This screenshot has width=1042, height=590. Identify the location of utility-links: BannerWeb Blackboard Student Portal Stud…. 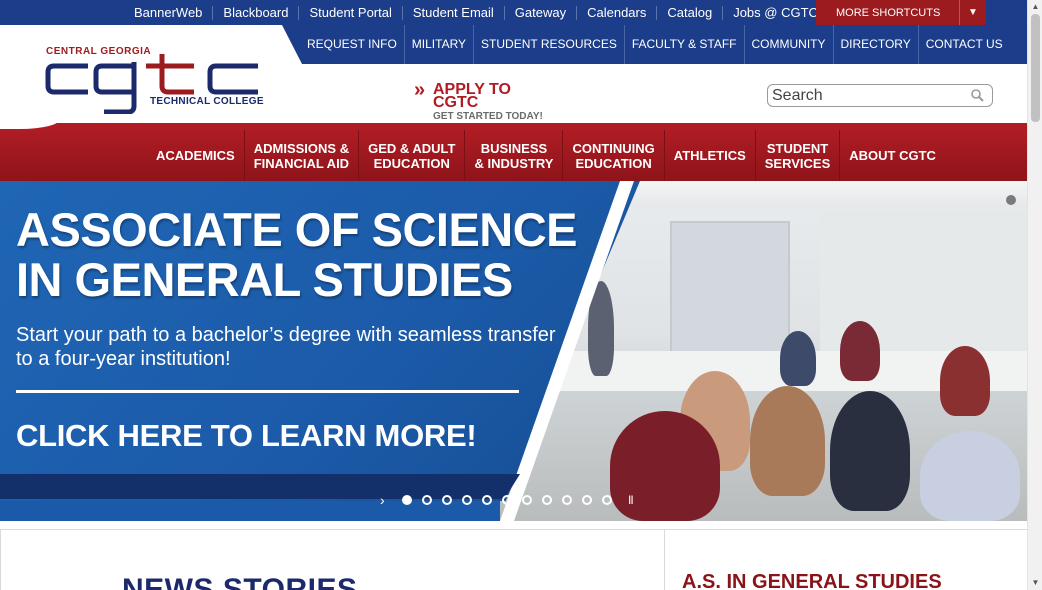
(476, 12).